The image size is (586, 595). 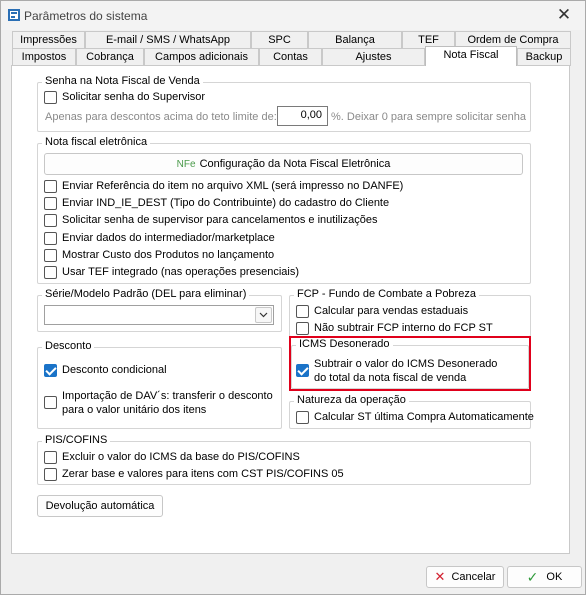 I want to click on cancel-button: ✕ Cancelar, so click(x=465, y=577).